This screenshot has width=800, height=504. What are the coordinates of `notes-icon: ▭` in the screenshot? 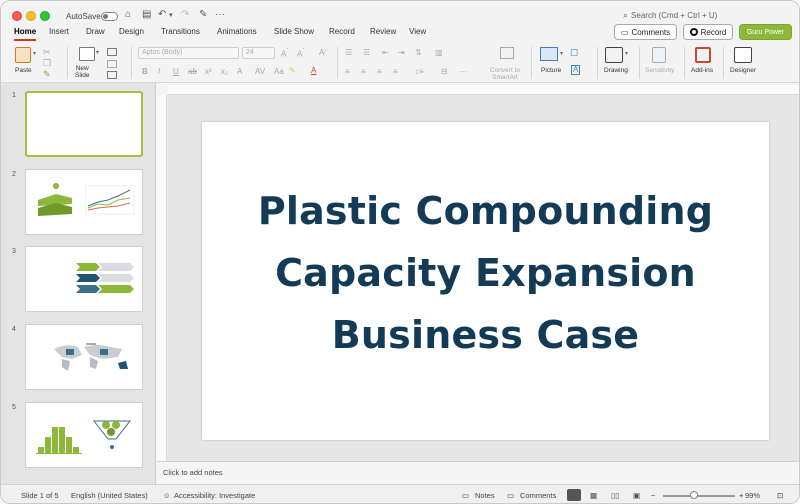 It's located at (465, 495).